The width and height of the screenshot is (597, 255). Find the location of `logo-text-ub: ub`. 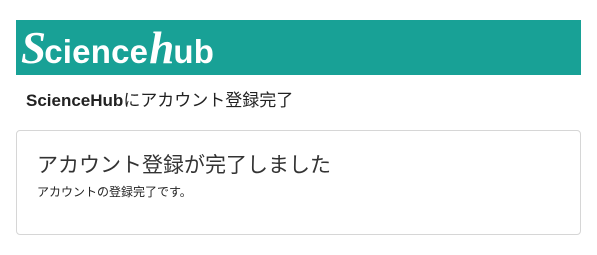

logo-text-ub: ub is located at coordinates (194, 51).